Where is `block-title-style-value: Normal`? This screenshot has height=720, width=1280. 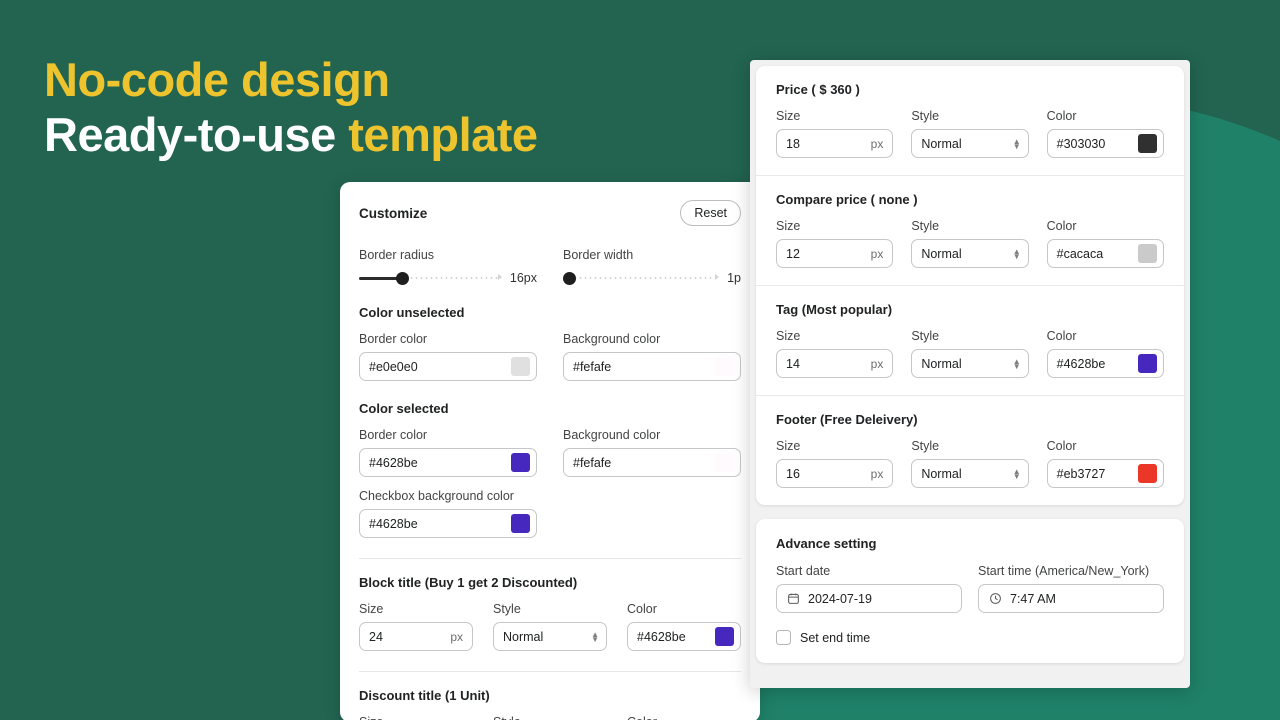 block-title-style-value: Normal is located at coordinates (523, 636).